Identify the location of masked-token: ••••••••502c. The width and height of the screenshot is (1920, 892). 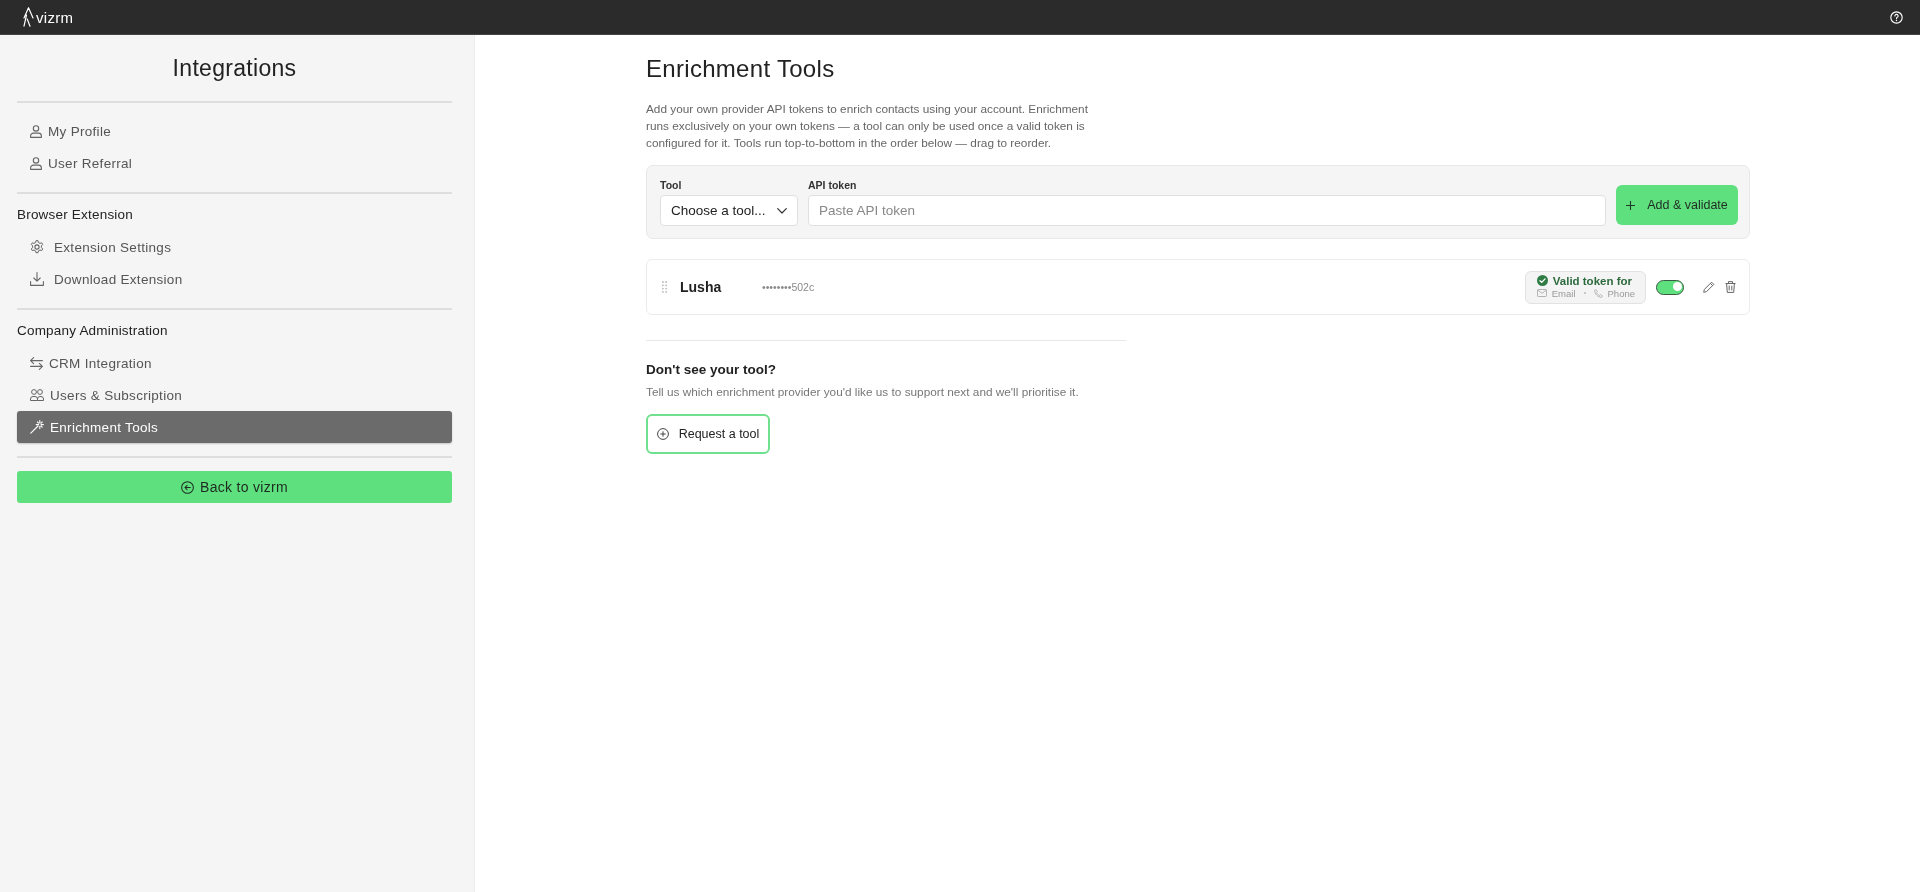
(788, 287).